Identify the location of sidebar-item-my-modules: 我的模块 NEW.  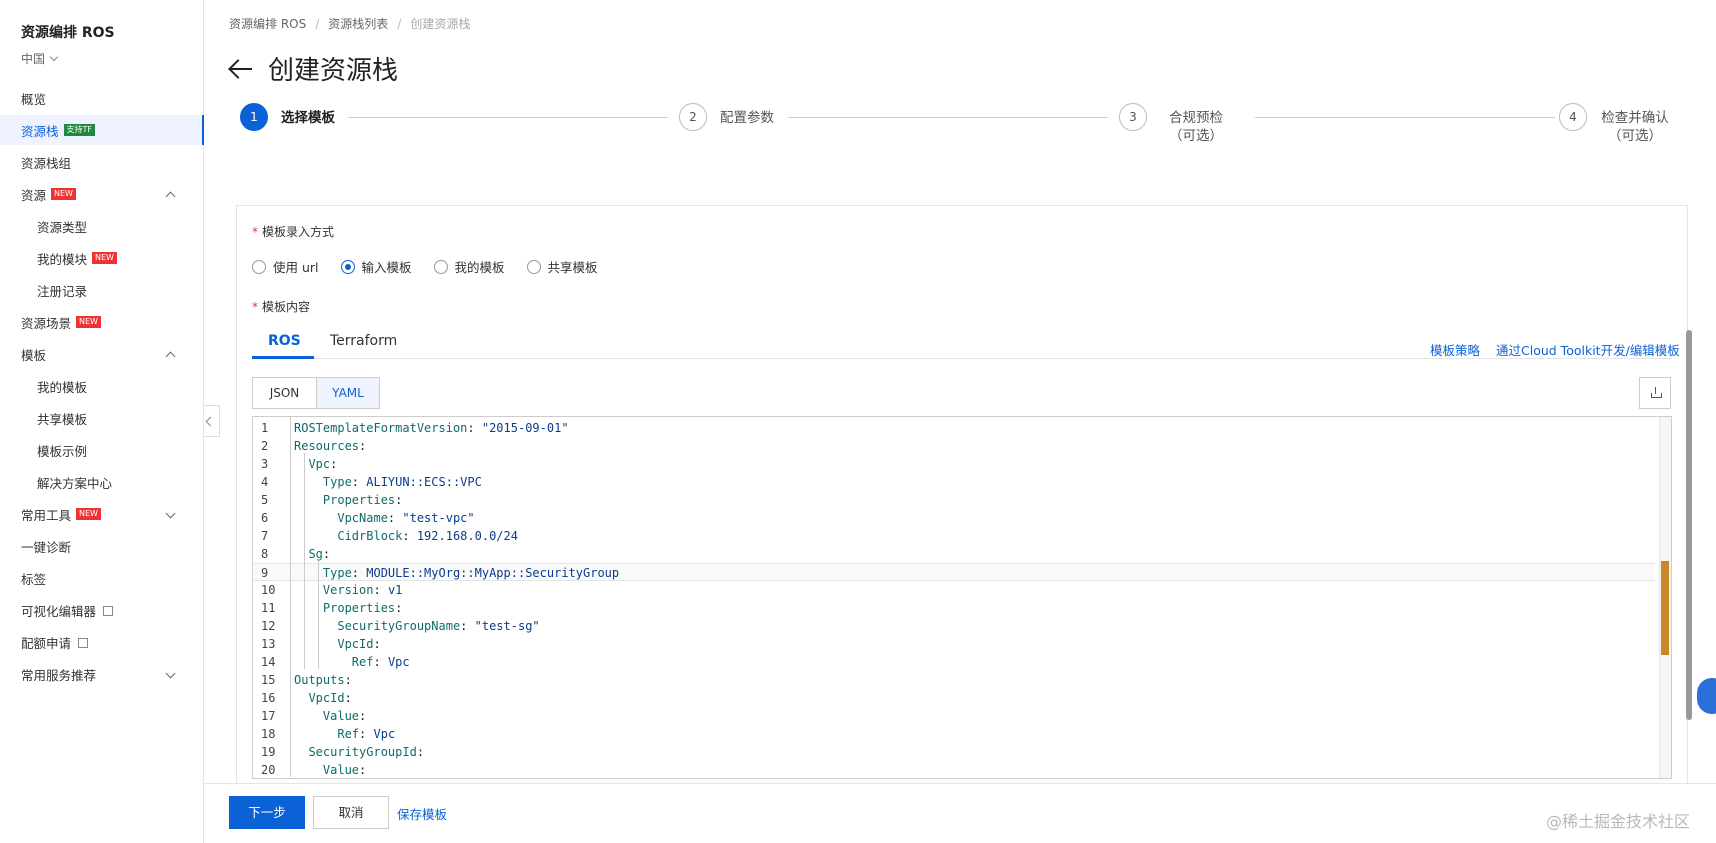
(102, 258).